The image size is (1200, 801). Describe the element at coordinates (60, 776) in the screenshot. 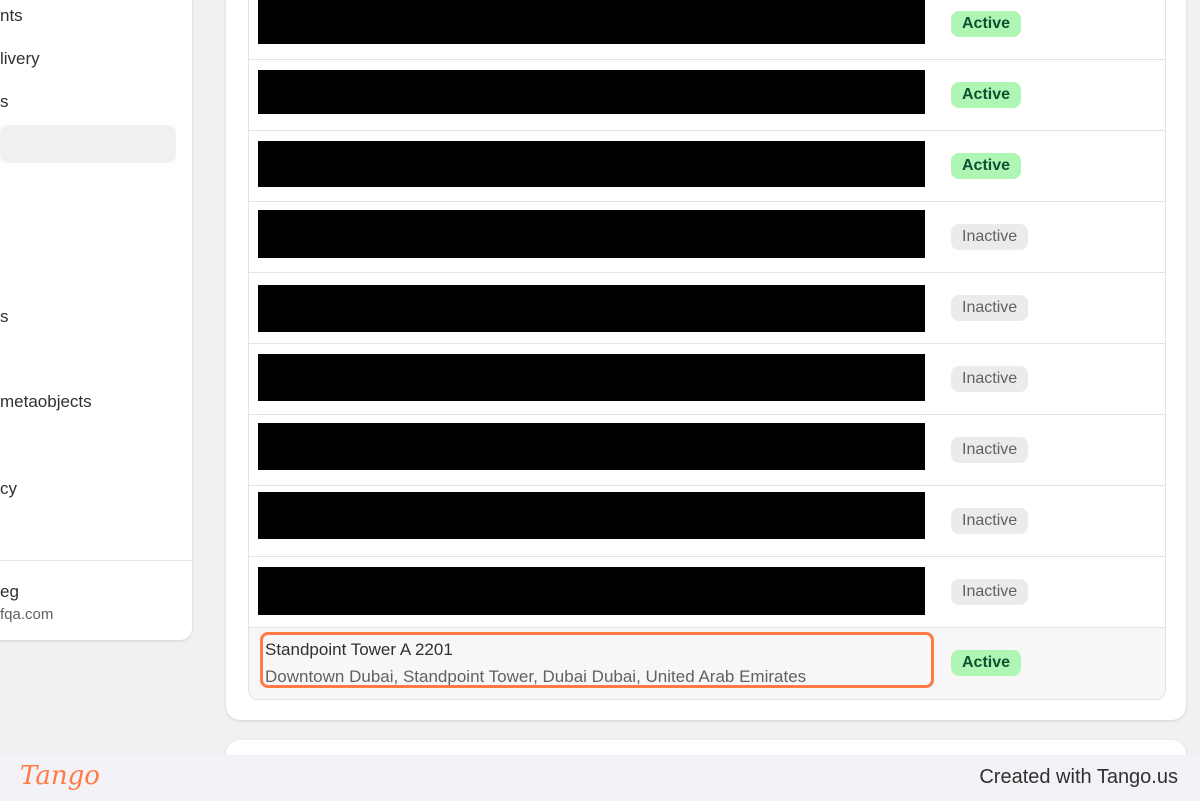

I see `tango-logo: Tango` at that location.